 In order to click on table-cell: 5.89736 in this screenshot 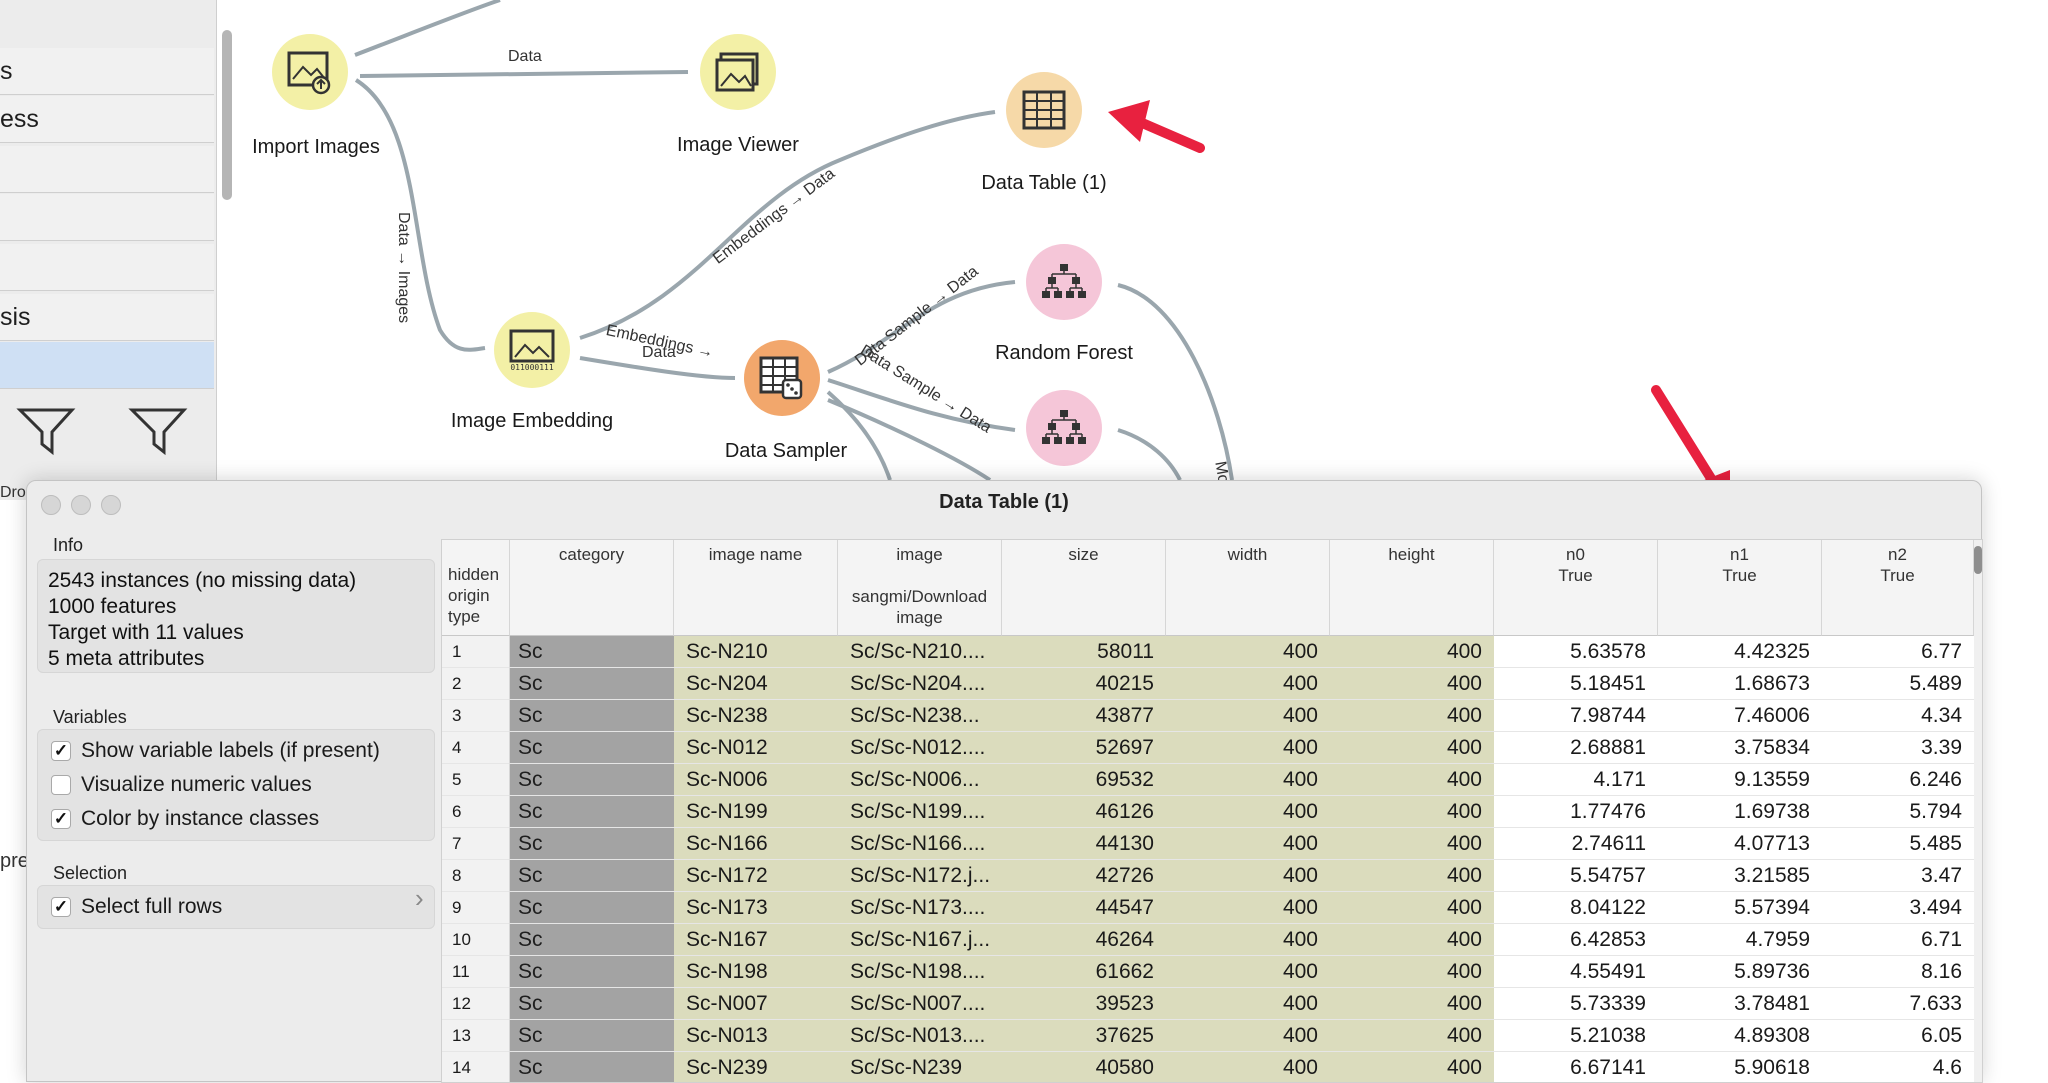, I will do `click(1740, 972)`.